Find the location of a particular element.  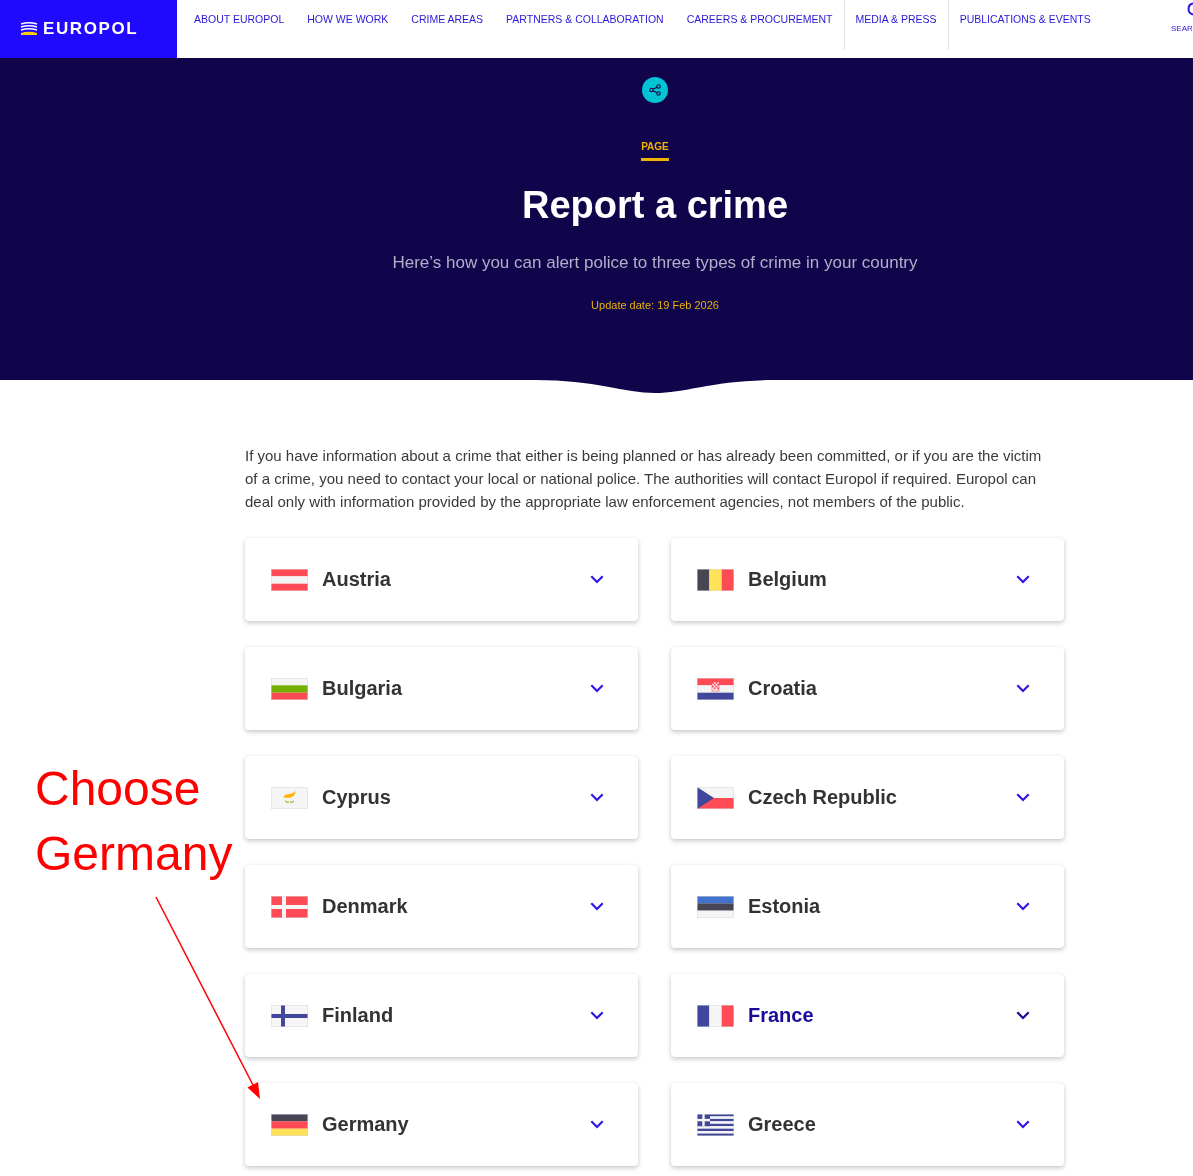

country-accordion: Greece is located at coordinates (867, 1124).